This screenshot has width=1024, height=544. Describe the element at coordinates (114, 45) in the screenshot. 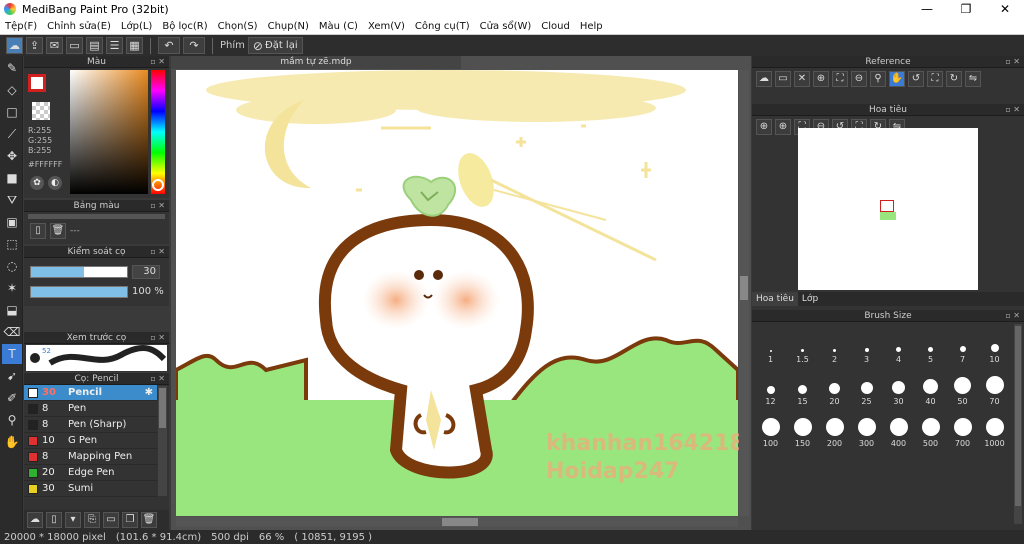

I see `list-icon: ☰` at that location.